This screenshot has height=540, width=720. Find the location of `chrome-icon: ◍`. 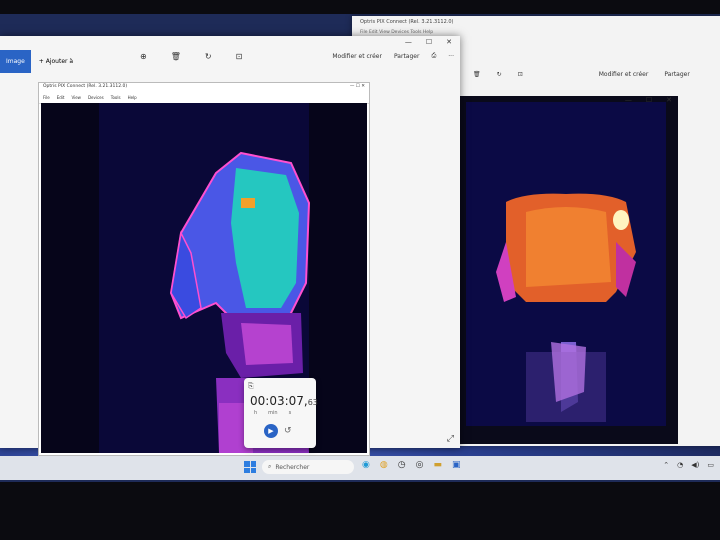

chrome-icon: ◍ is located at coordinates (384, 465).